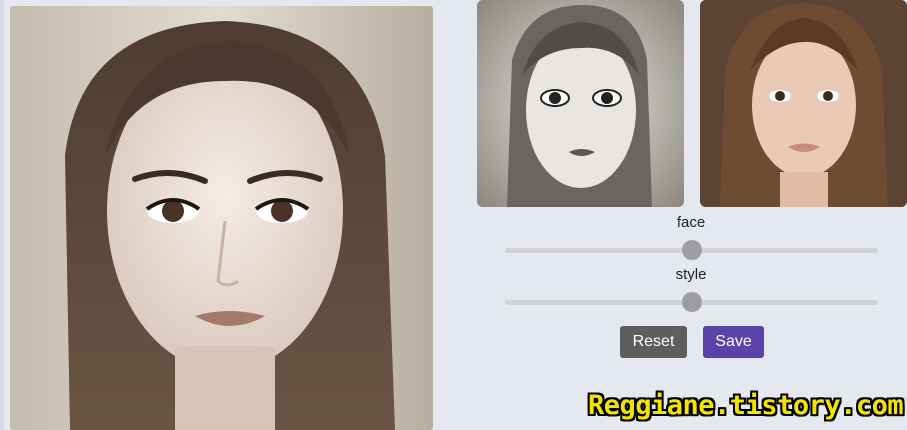 The height and width of the screenshot is (430, 907). What do you see at coordinates (2, 215) in the screenshot?
I see `window-edge` at bounding box center [2, 215].